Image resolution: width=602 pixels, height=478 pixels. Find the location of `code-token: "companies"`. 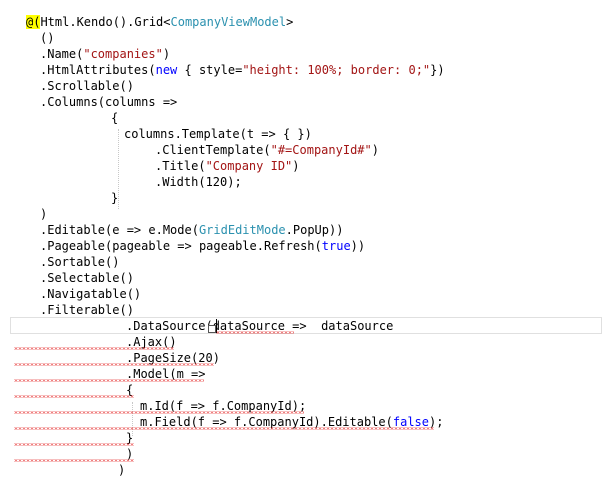

code-token: "companies" is located at coordinates (123, 54).